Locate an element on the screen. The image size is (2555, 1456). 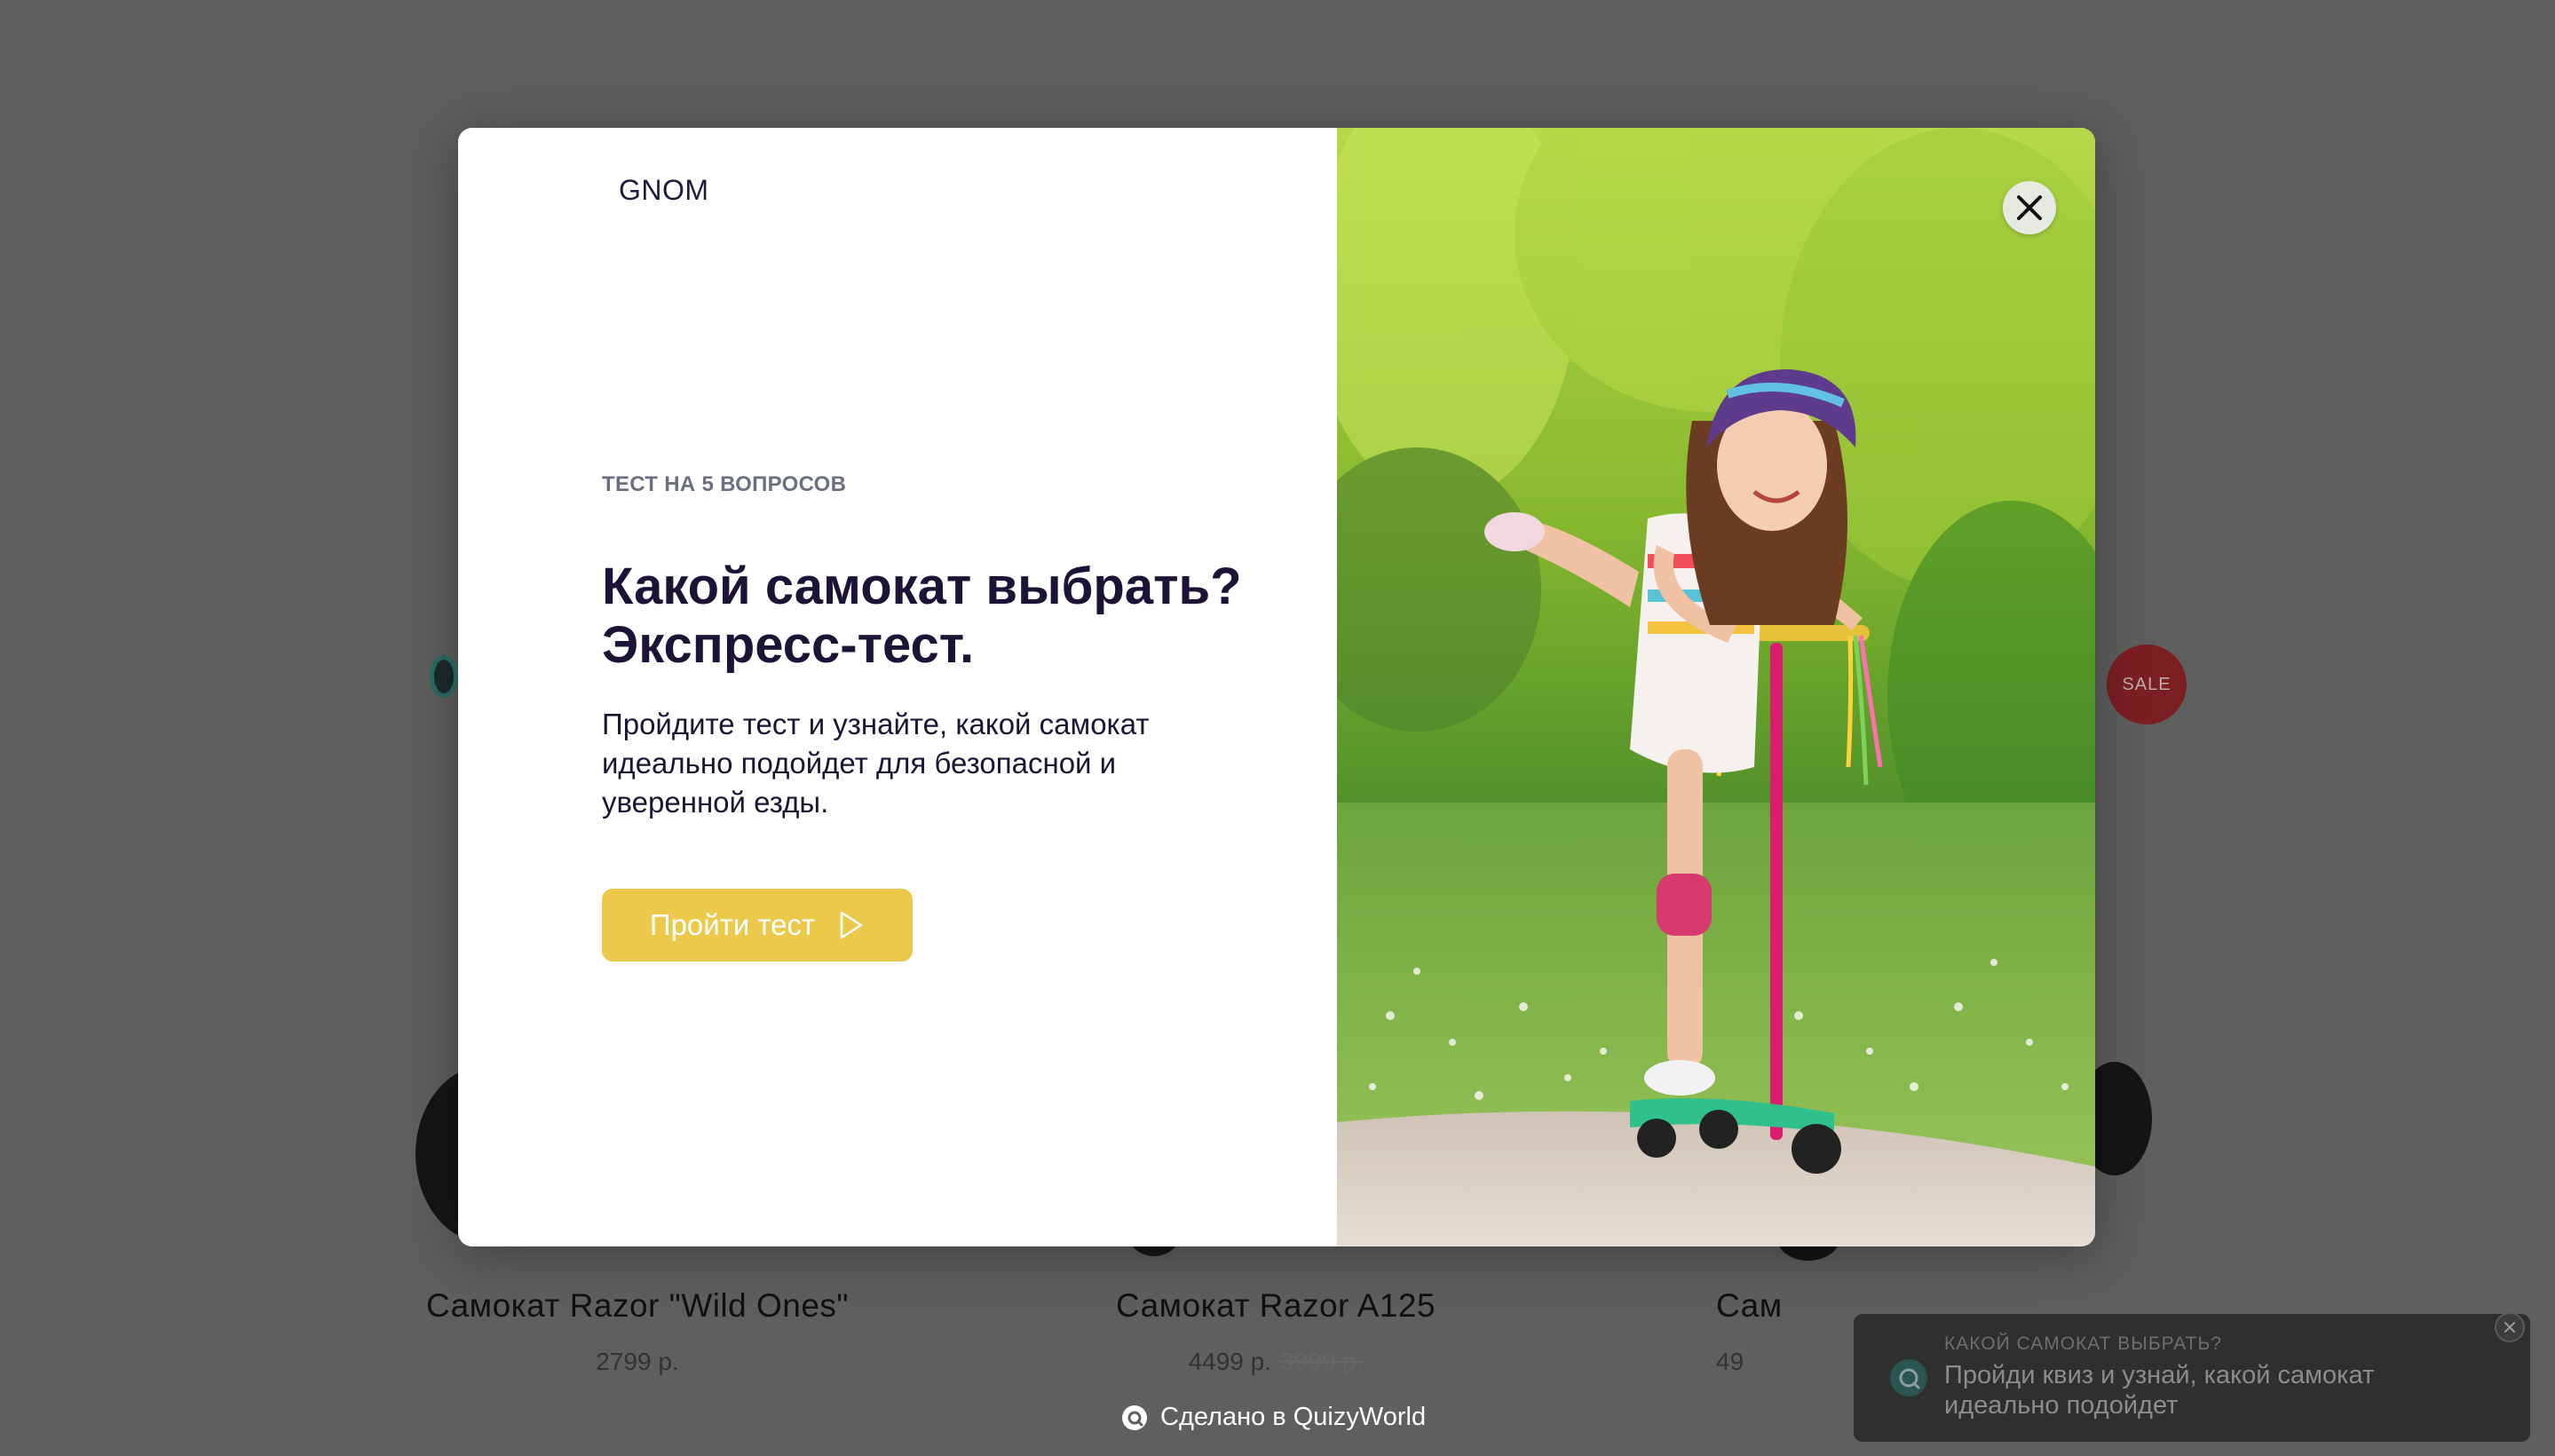
sale-badge: SALE is located at coordinates (2147, 684).